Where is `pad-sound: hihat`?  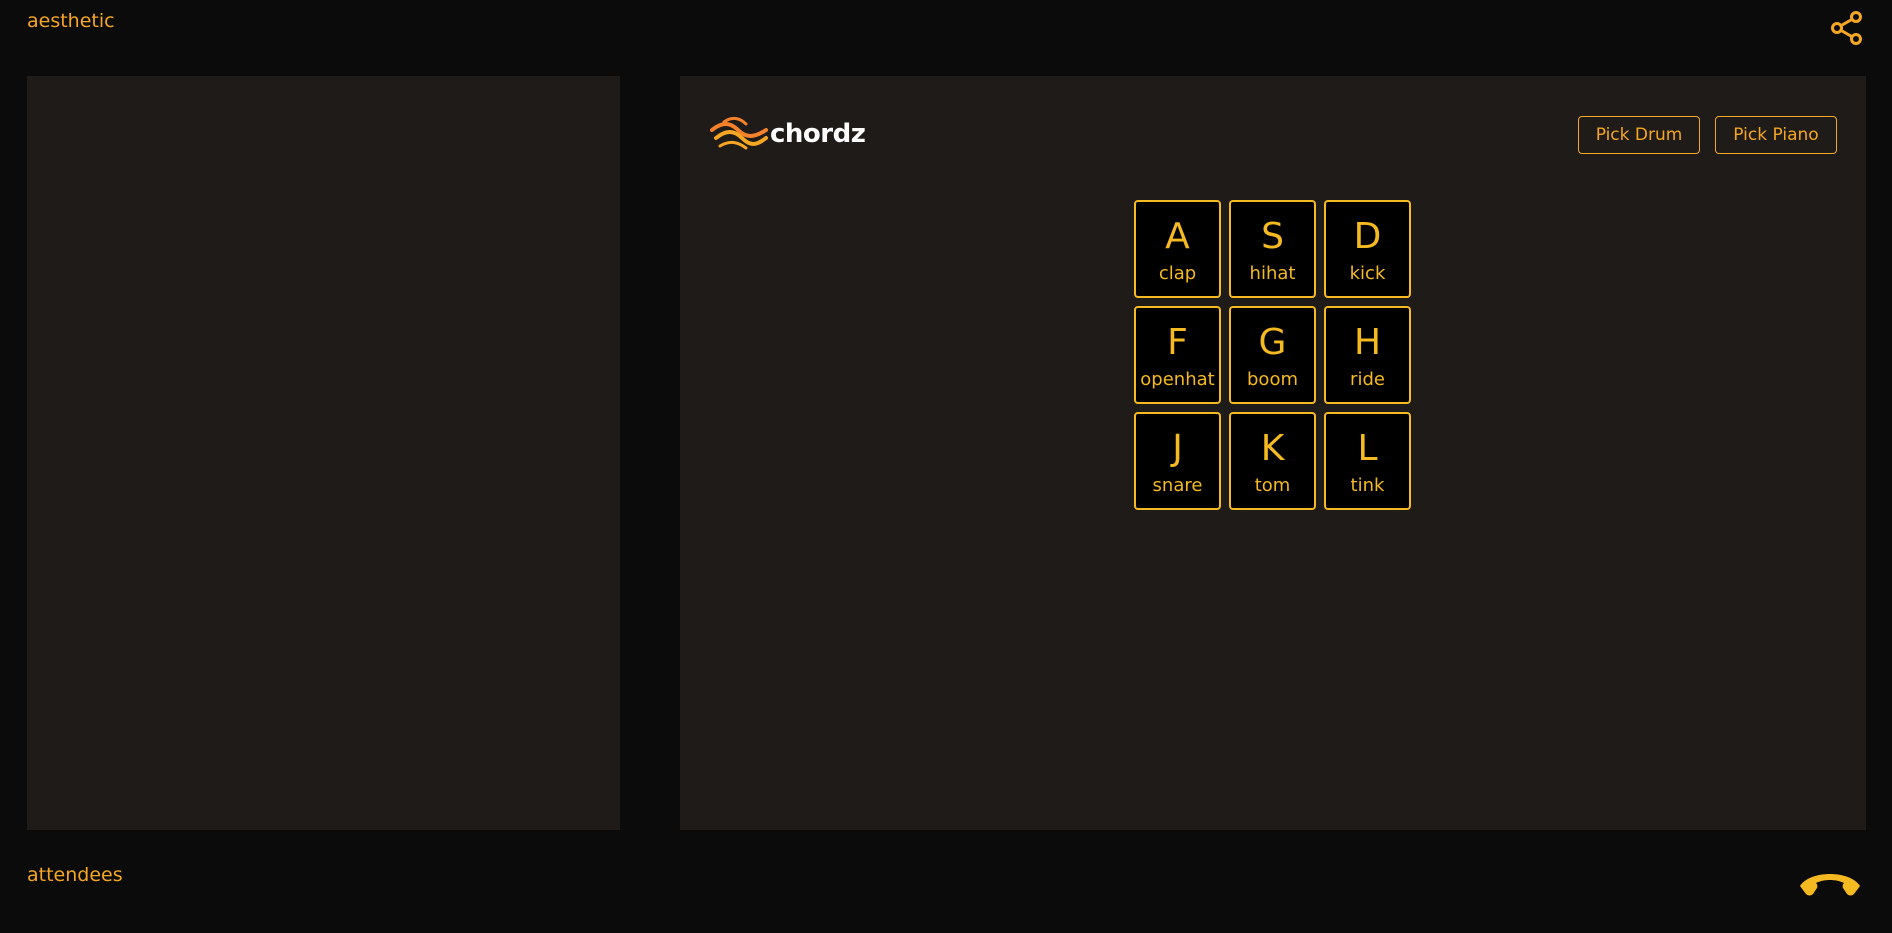 pad-sound: hihat is located at coordinates (1272, 273).